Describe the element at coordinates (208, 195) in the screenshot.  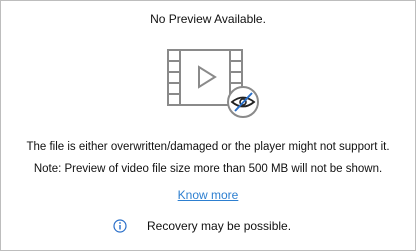
I see `know-more-link: Know more` at that location.